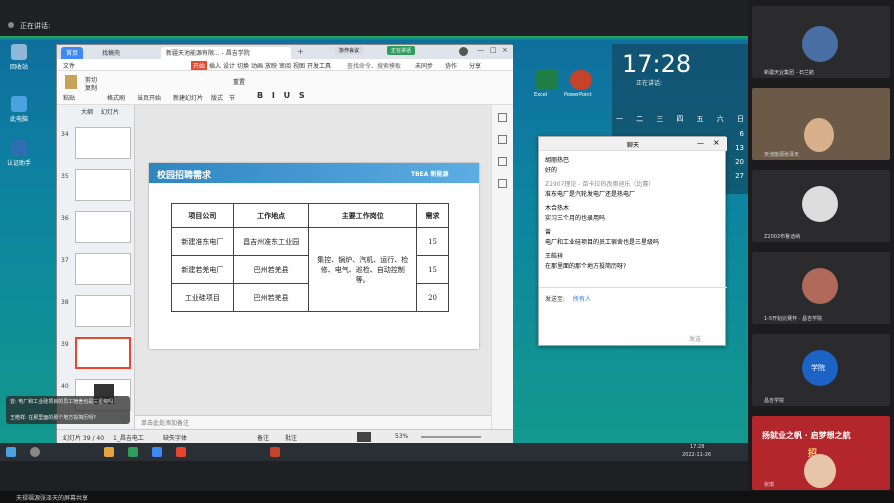  I want to click on paste-icon, so click(71, 82).